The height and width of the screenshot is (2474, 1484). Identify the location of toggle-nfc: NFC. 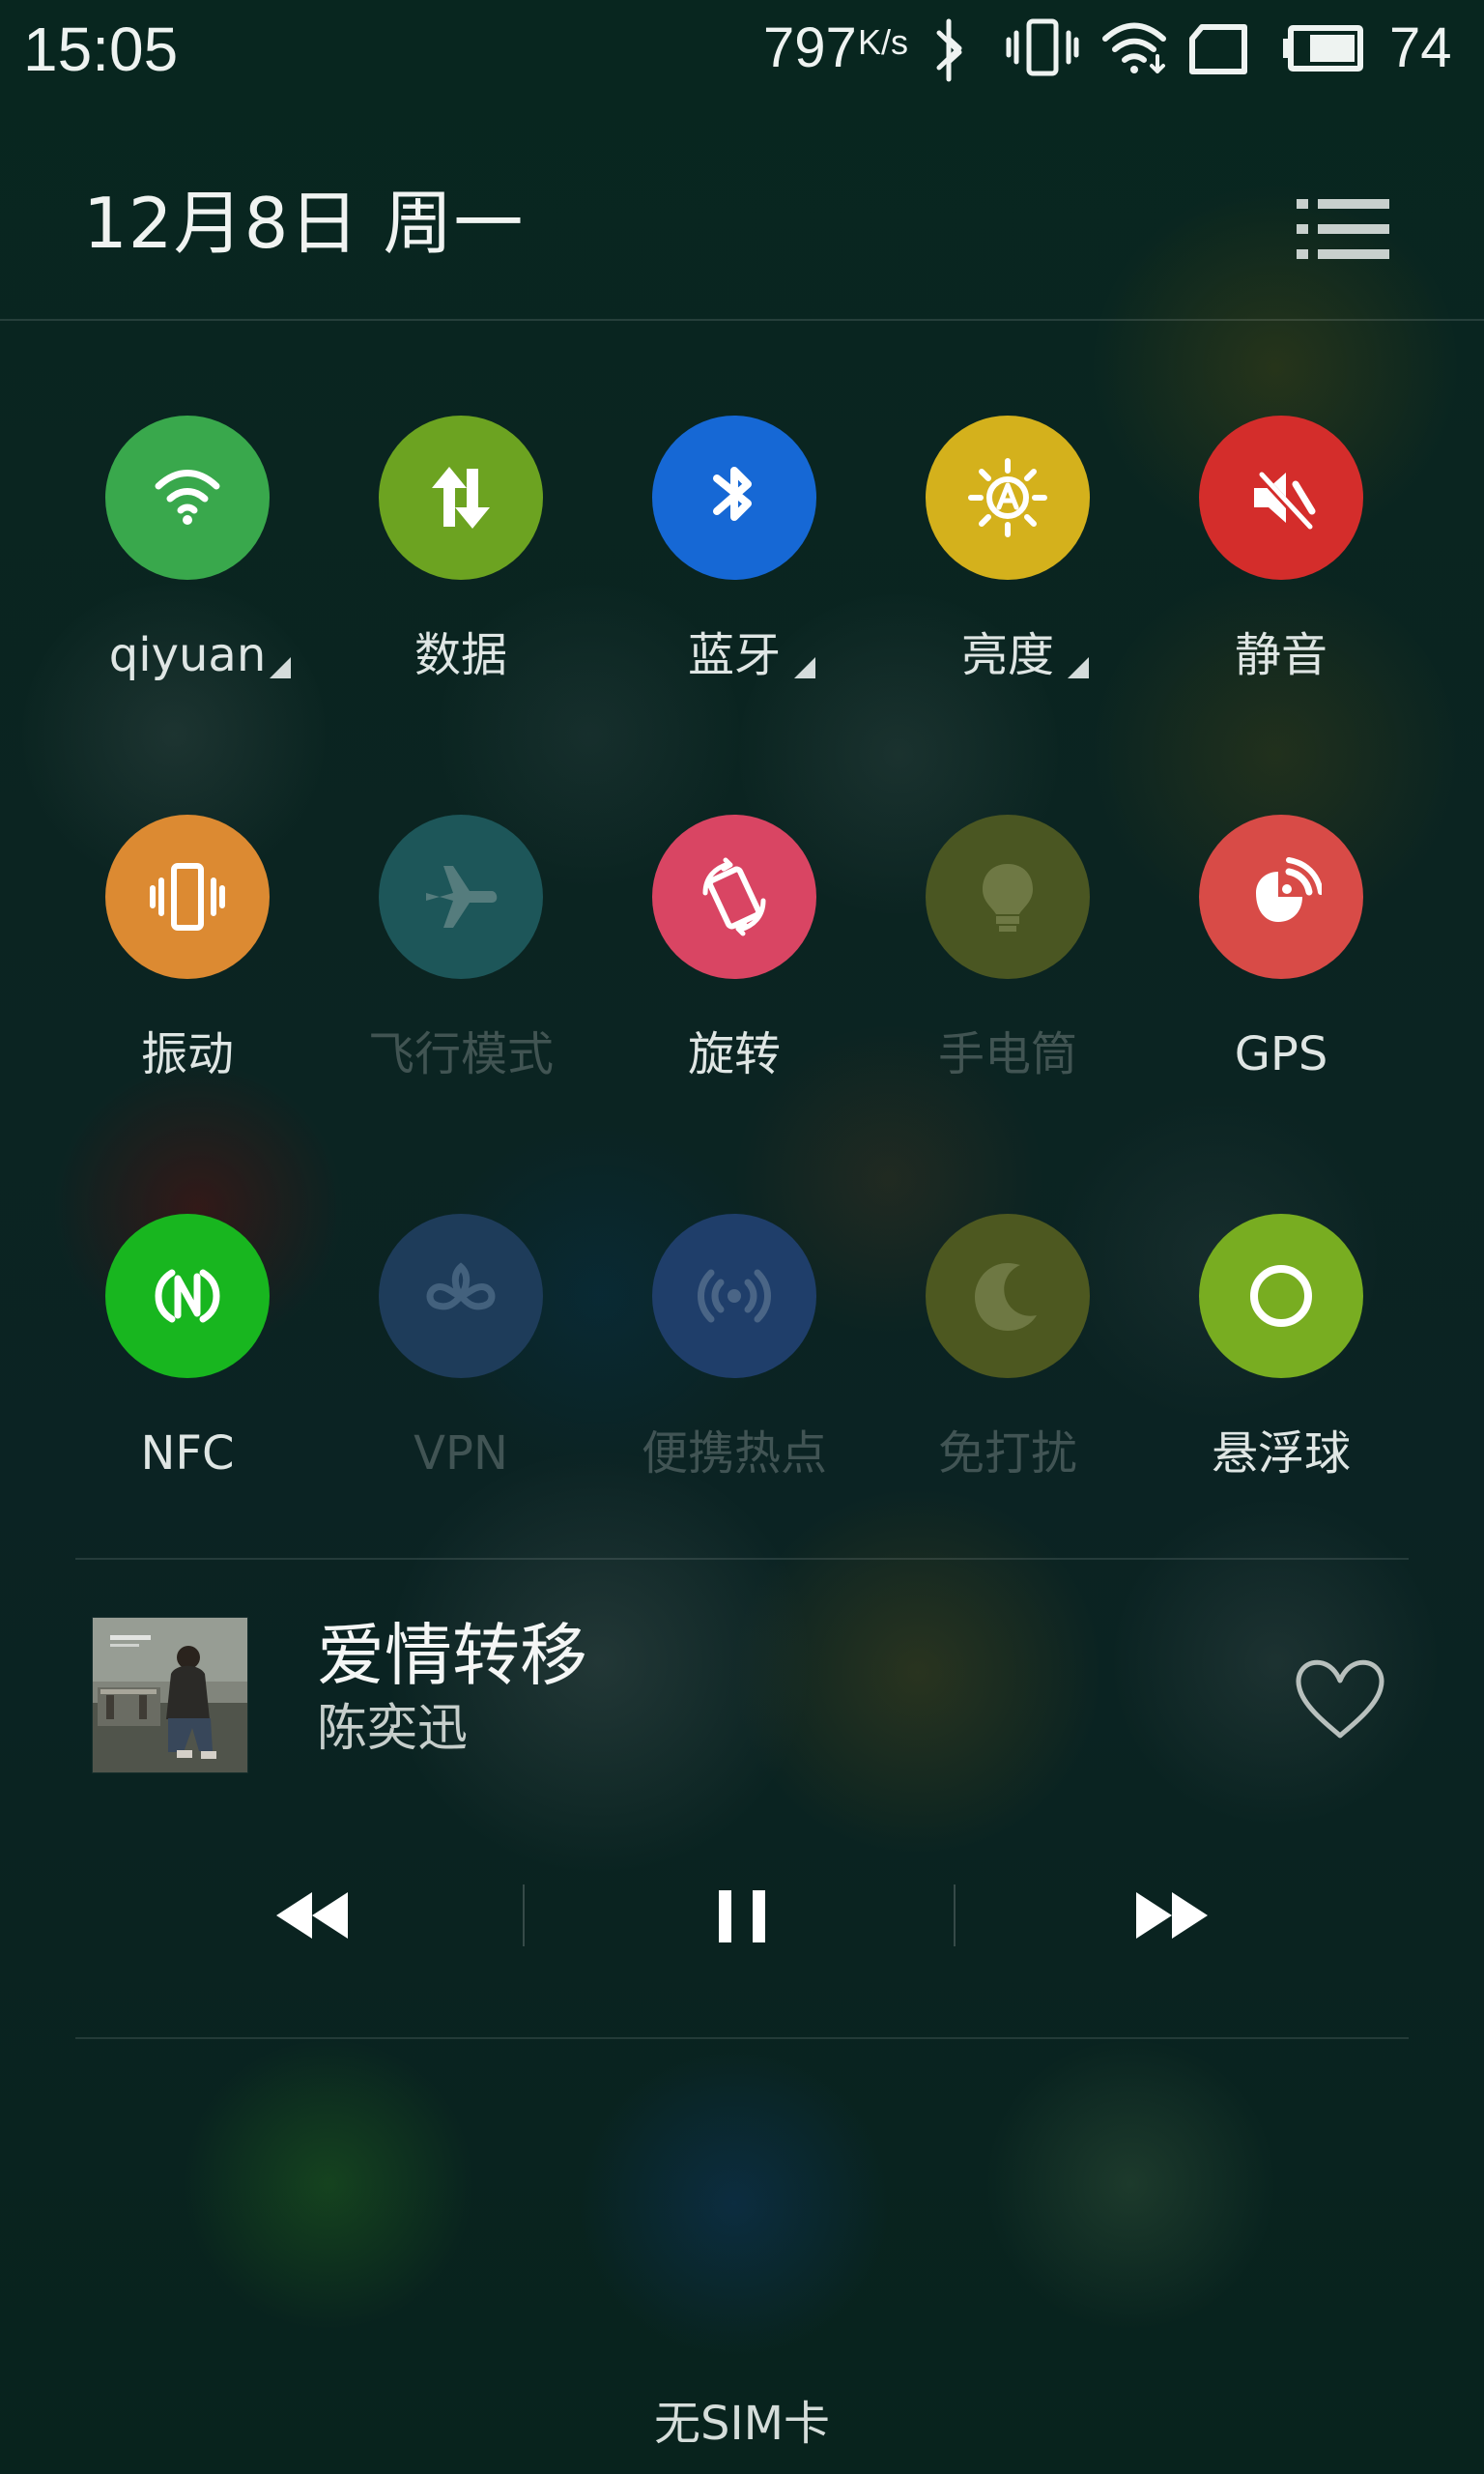
(188, 1359).